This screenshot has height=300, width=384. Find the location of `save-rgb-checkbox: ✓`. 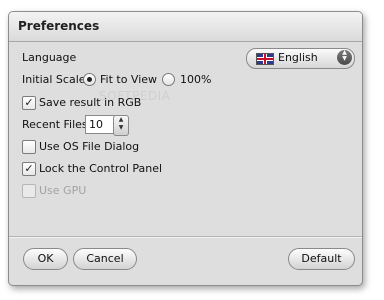

save-rgb-checkbox: ✓ is located at coordinates (29, 103).